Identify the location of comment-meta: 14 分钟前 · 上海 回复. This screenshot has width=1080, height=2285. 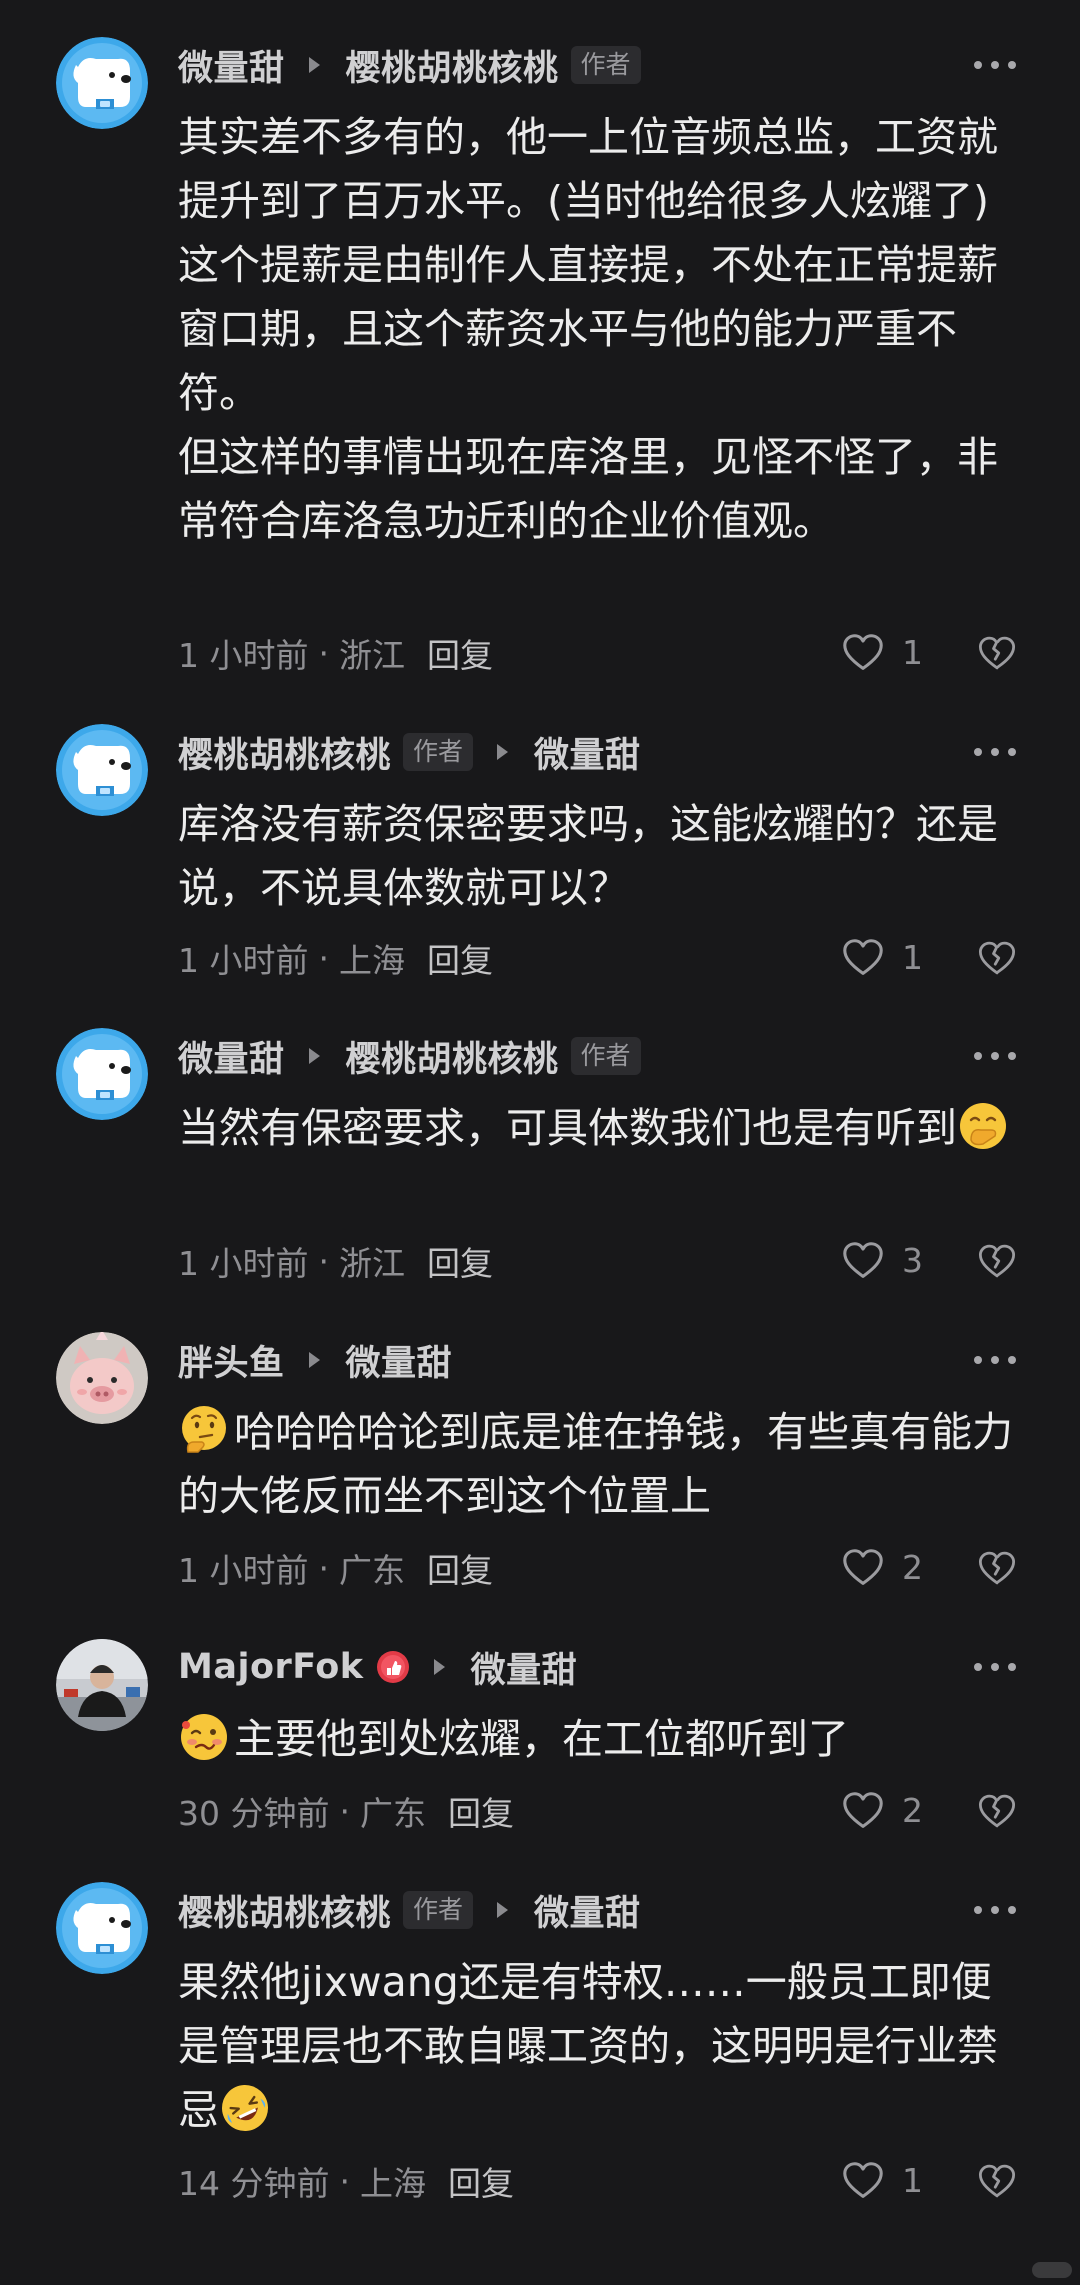
(346, 2181).